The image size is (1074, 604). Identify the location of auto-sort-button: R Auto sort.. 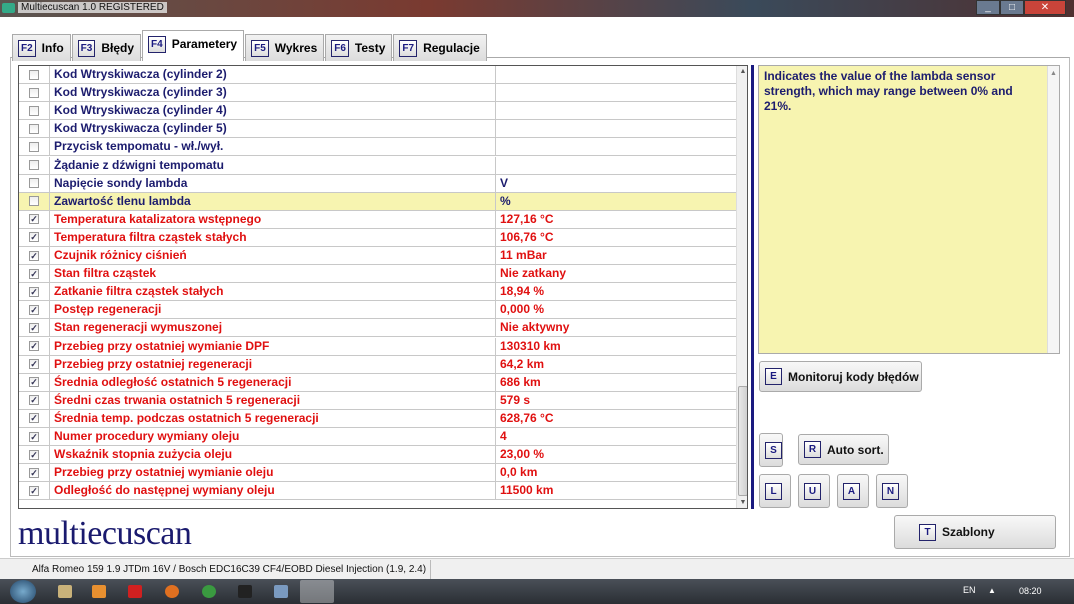
(843, 449).